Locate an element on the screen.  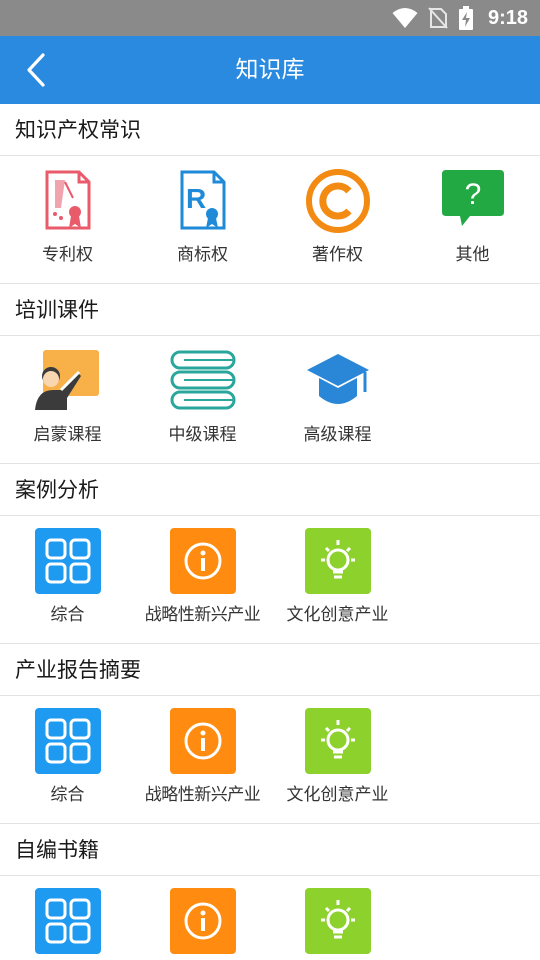
tile-trademark: R 商标权 is located at coordinates (202, 220).